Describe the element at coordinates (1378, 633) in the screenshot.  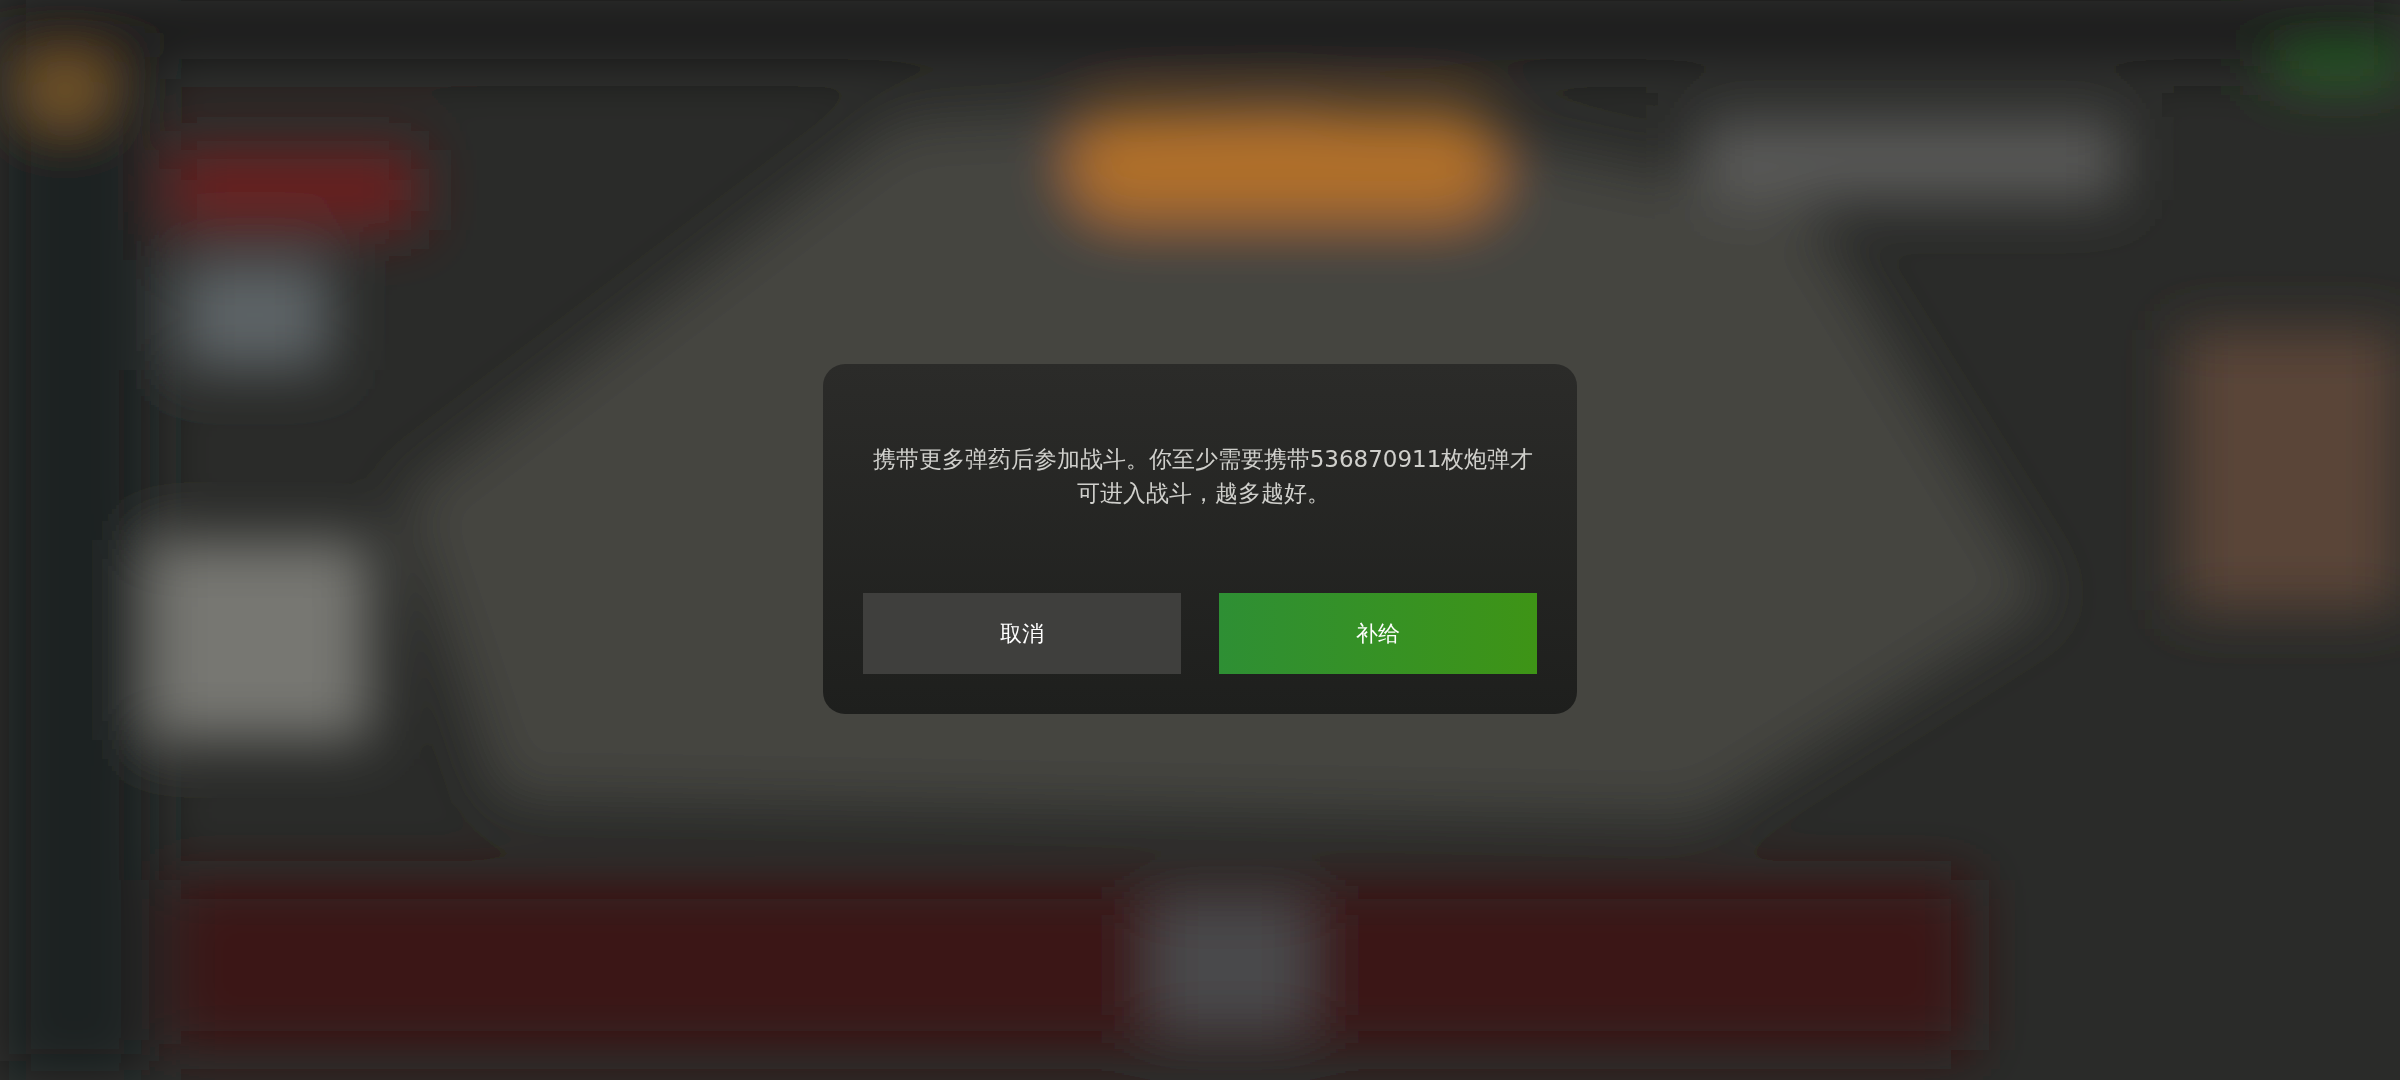
I see `supply-button: 补给` at that location.